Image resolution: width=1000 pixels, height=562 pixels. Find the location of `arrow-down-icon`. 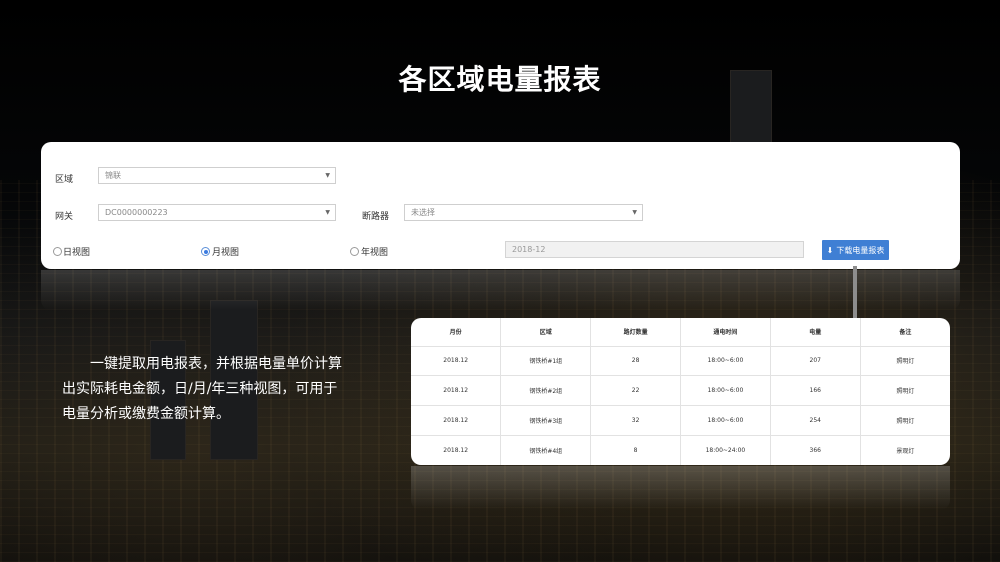

arrow-down-icon is located at coordinates (855, 295).